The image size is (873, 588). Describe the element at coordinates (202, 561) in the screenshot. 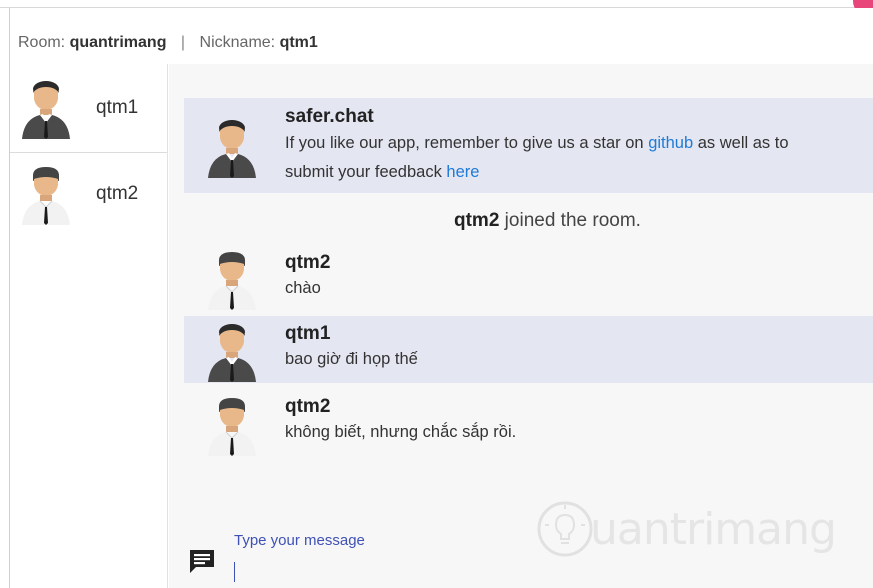

I see `message-icon` at that location.